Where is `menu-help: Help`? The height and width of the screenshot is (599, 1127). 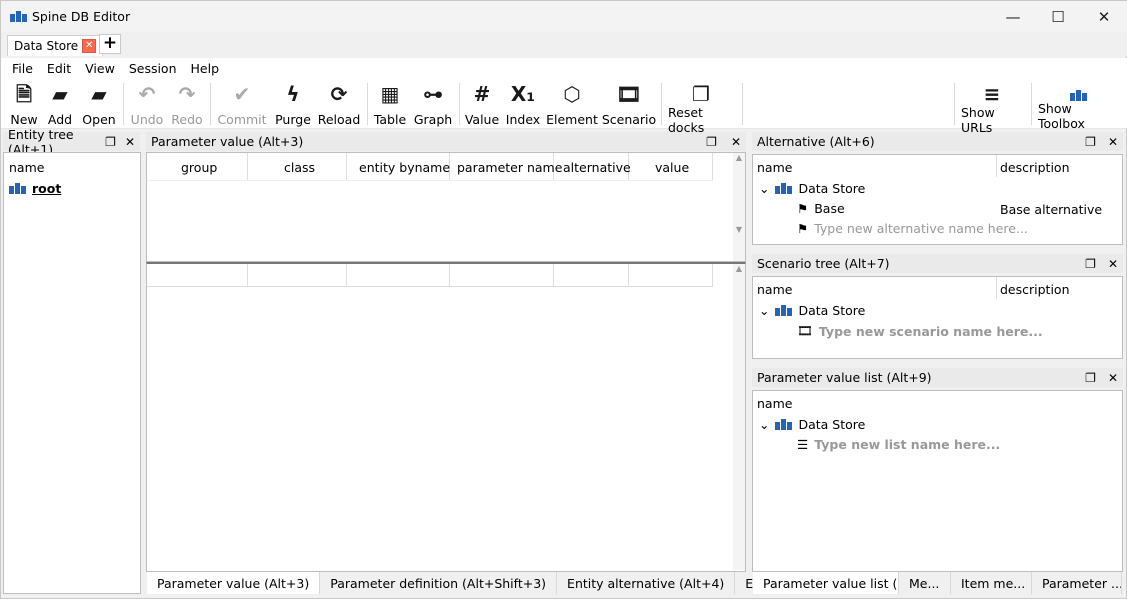 menu-help: Help is located at coordinates (205, 68).